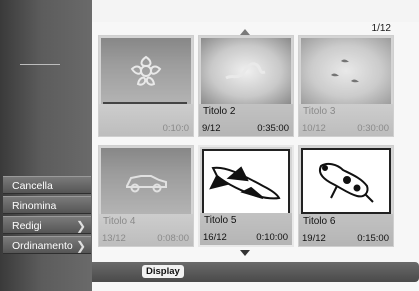  Describe the element at coordinates (146, 120) in the screenshot. I see `thumbnail-info: 0:10:0` at that location.